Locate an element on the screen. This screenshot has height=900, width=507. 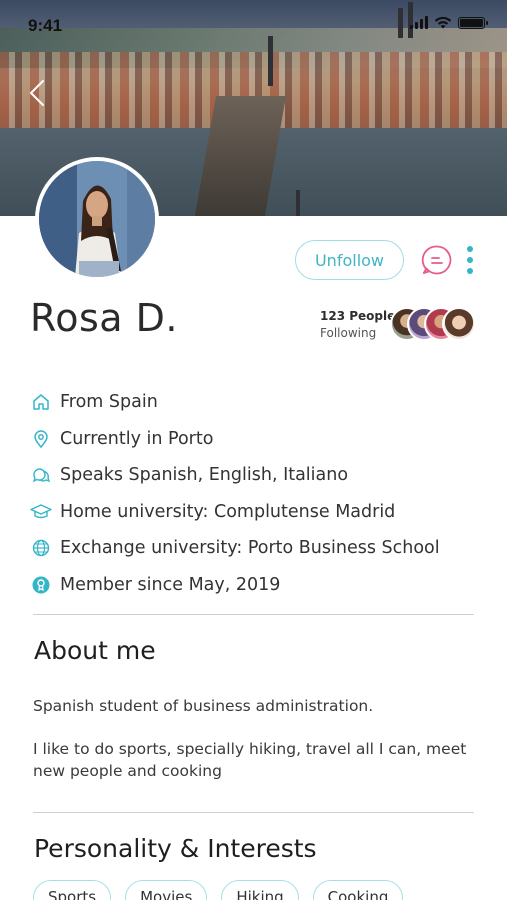
info-item-languages: Speaks Spanish, English, Italiano is located at coordinates (255, 475).